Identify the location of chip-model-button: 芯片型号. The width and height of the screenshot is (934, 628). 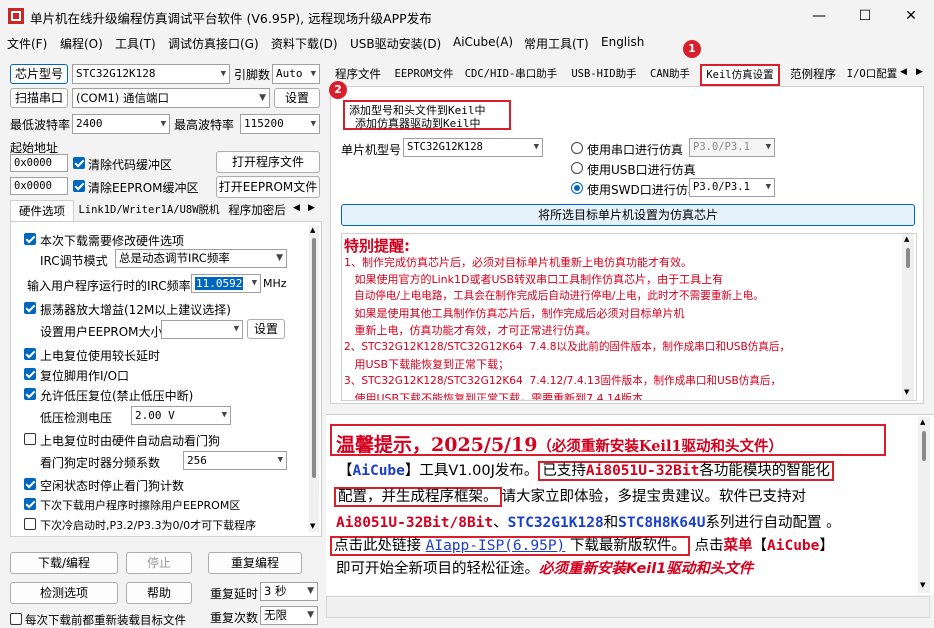
(39, 74).